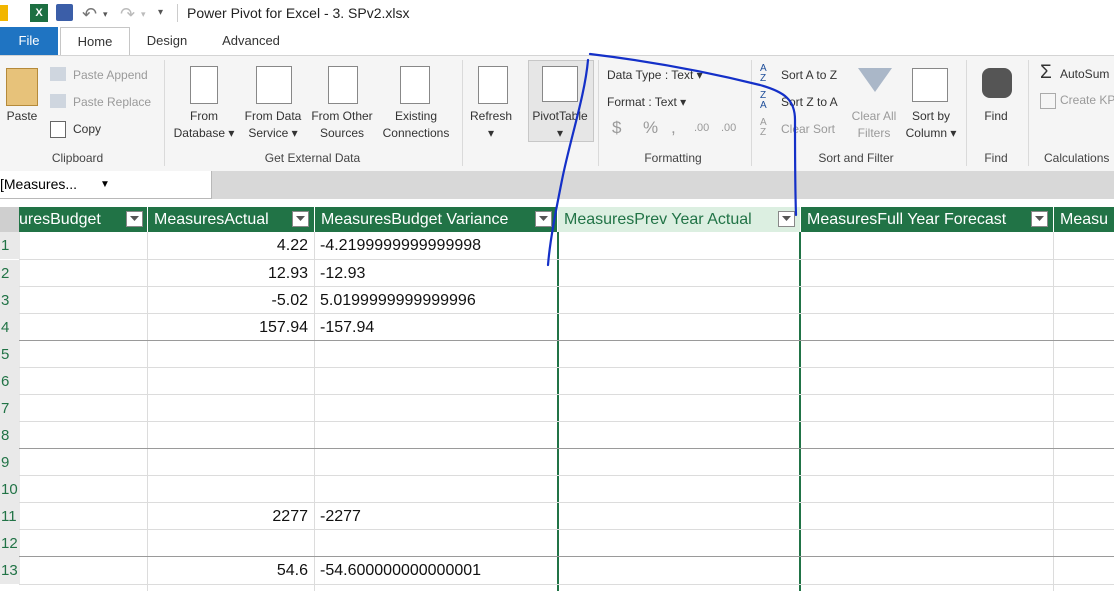 This screenshot has width=1114, height=591. What do you see at coordinates (228, 327) in the screenshot?
I see `cell-actual: 157.94` at bounding box center [228, 327].